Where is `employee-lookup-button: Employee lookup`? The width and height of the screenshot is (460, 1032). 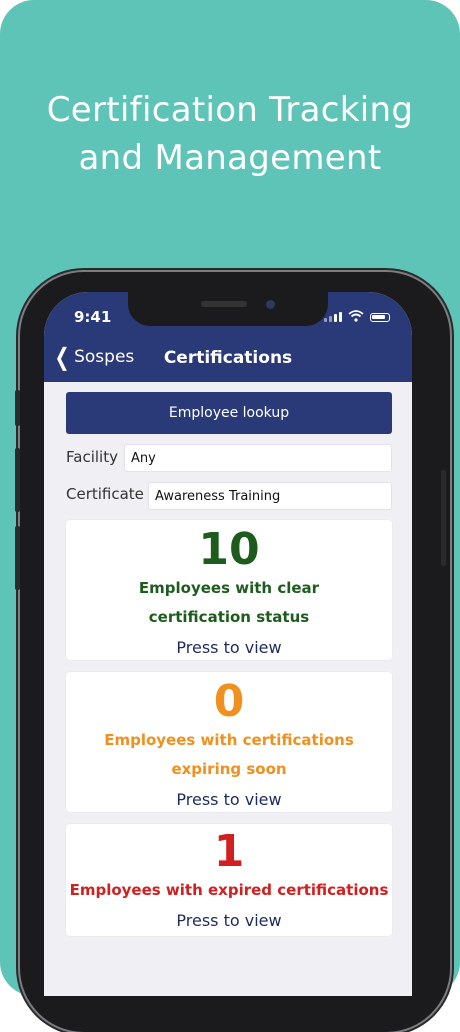
employee-lookup-button: Employee lookup is located at coordinates (229, 413).